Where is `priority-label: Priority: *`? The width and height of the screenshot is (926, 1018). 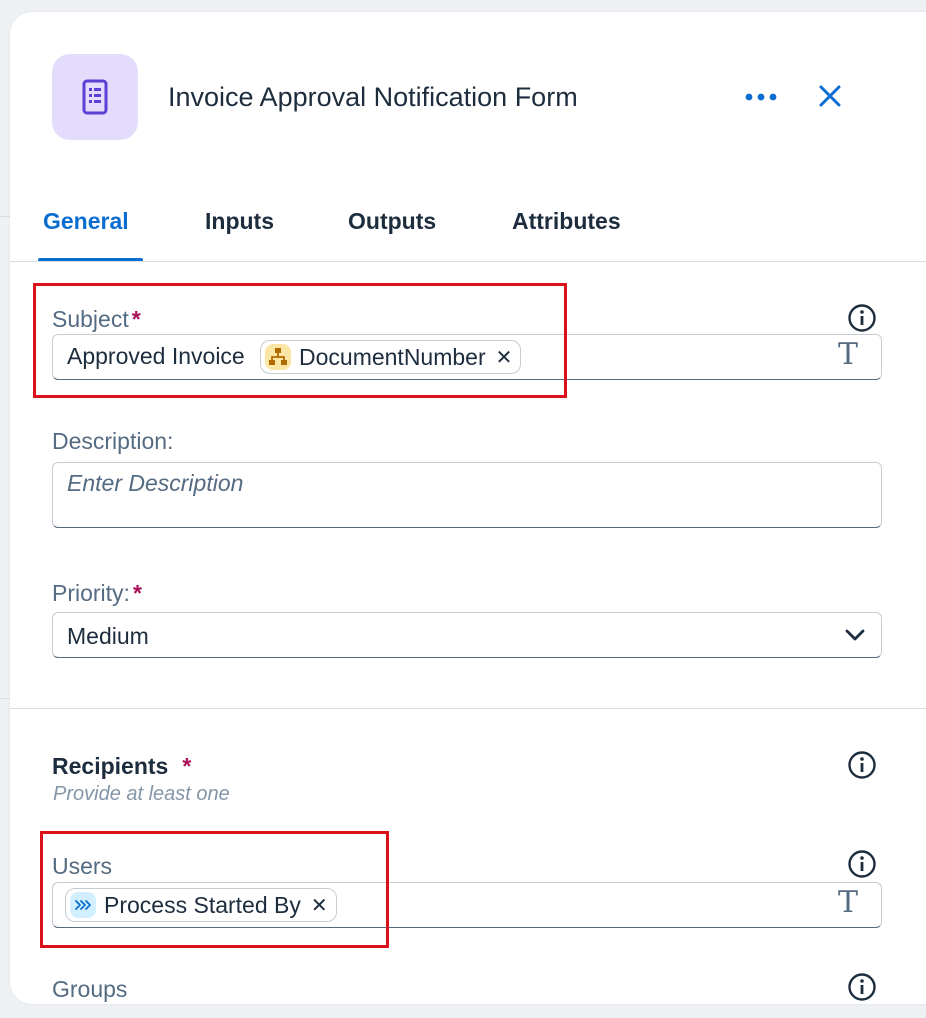
priority-label: Priority: * is located at coordinates (97, 593).